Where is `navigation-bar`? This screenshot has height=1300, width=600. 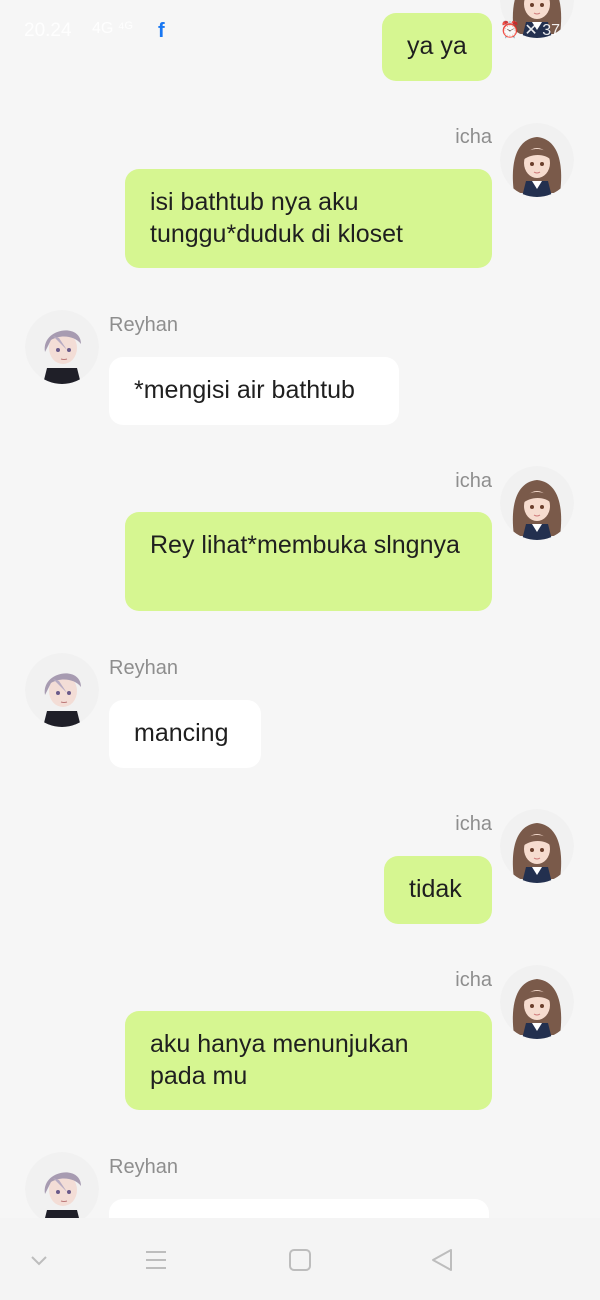 navigation-bar is located at coordinates (300, 1259).